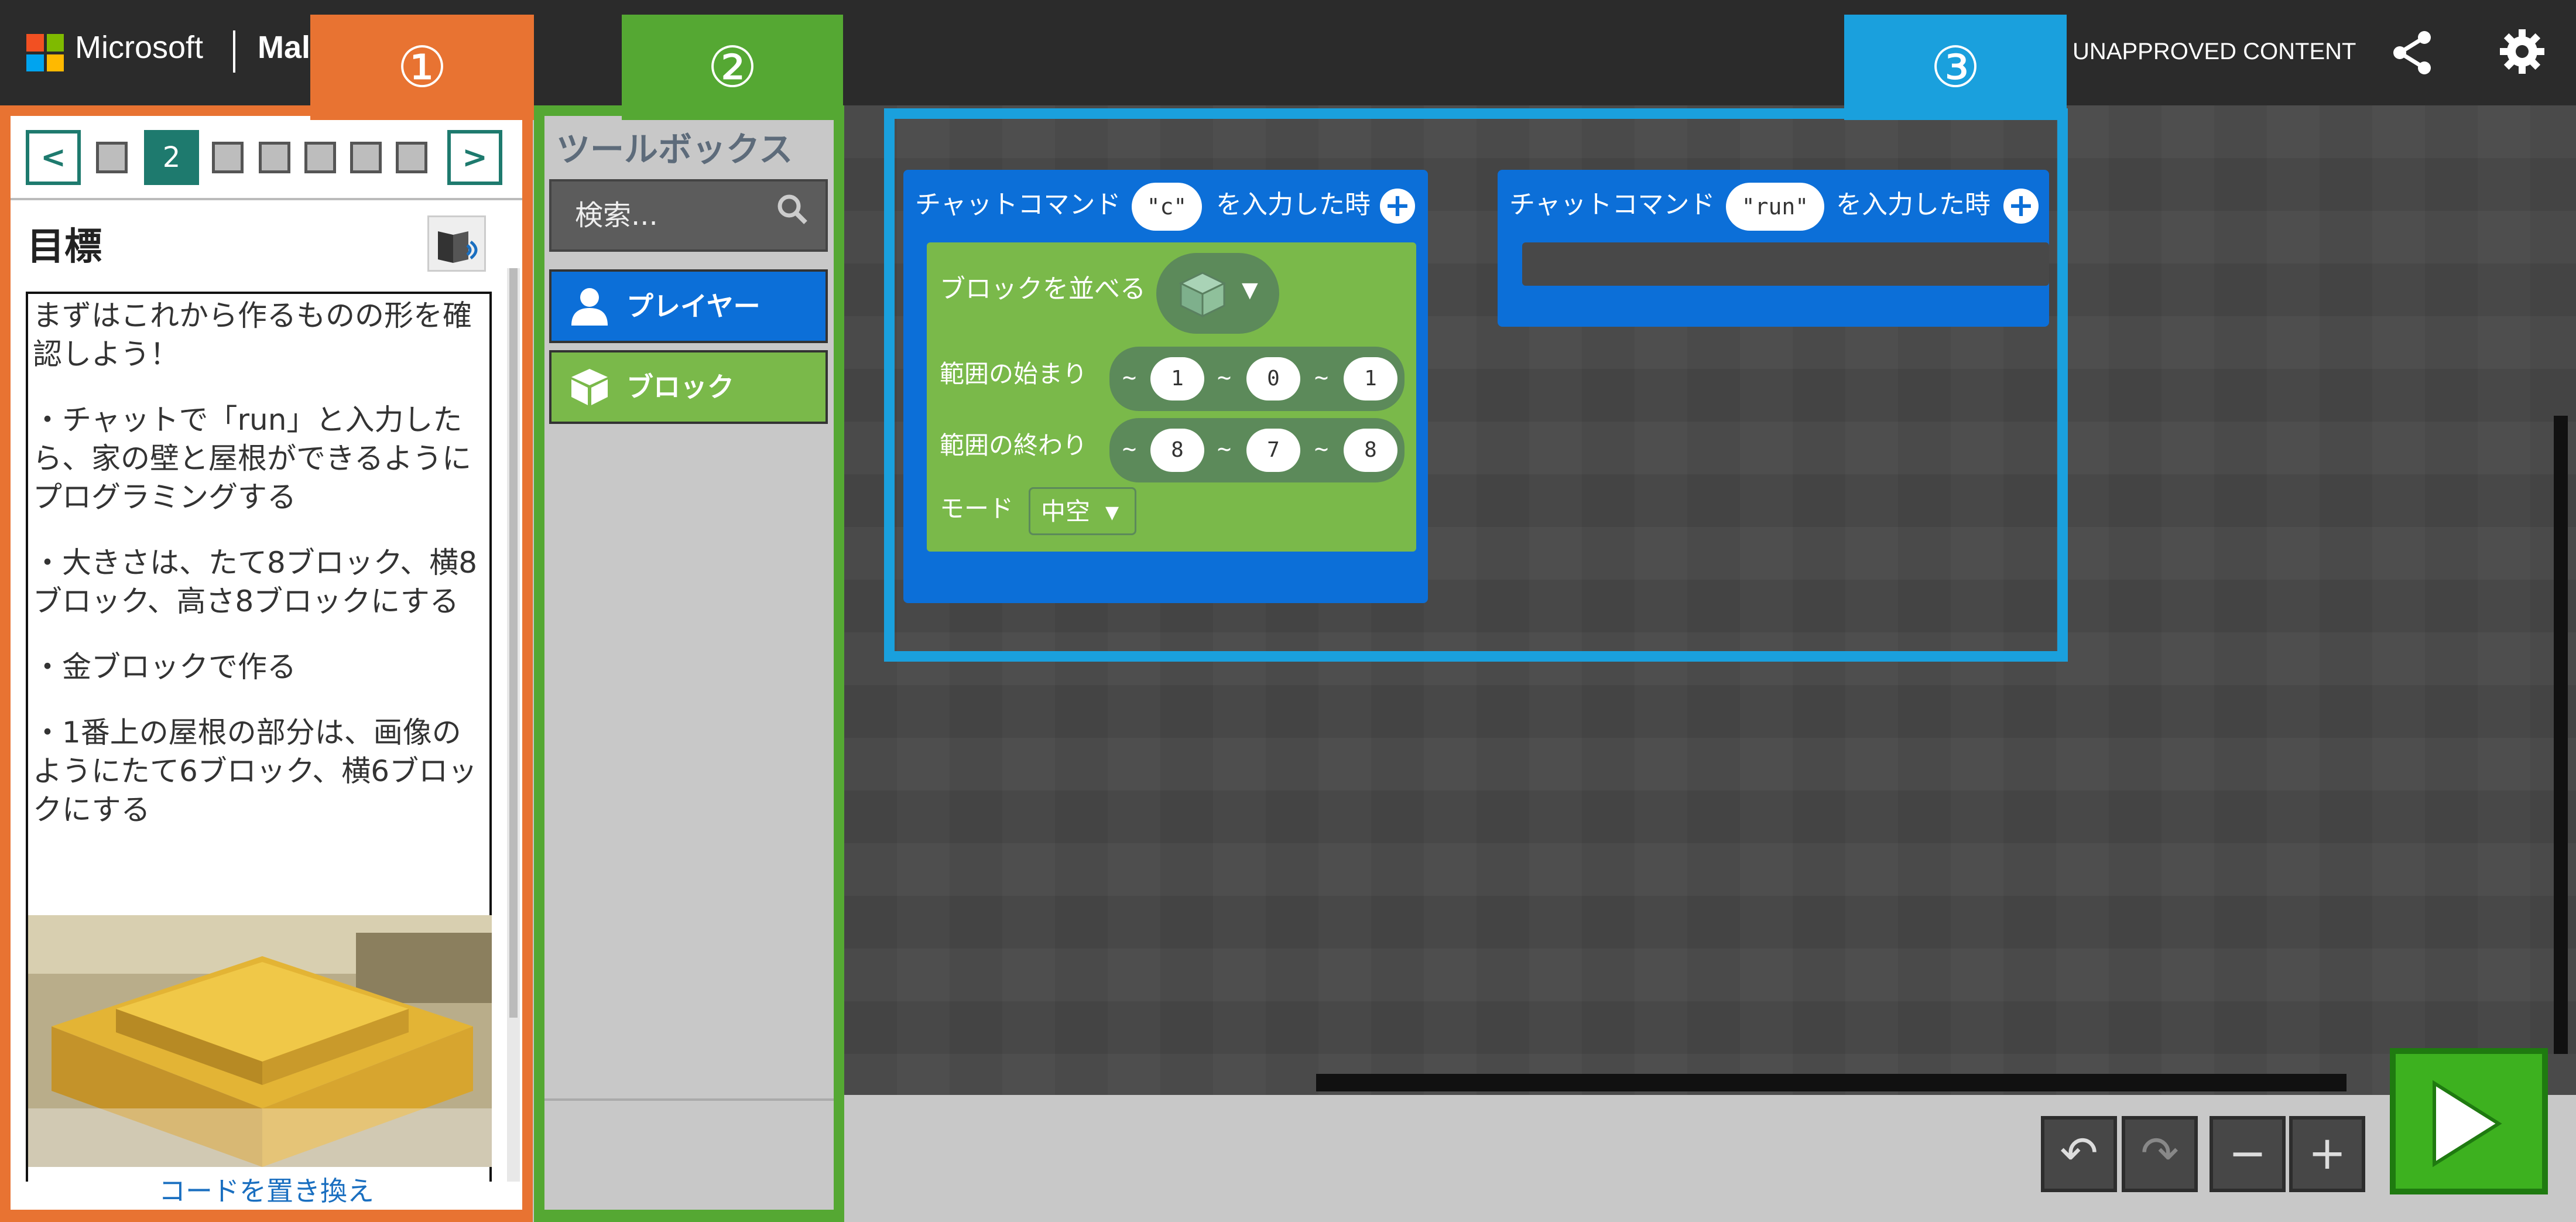 Image resolution: width=2576 pixels, height=1222 pixels. What do you see at coordinates (589, 387) in the screenshot?
I see `block-cube-icon` at bounding box center [589, 387].